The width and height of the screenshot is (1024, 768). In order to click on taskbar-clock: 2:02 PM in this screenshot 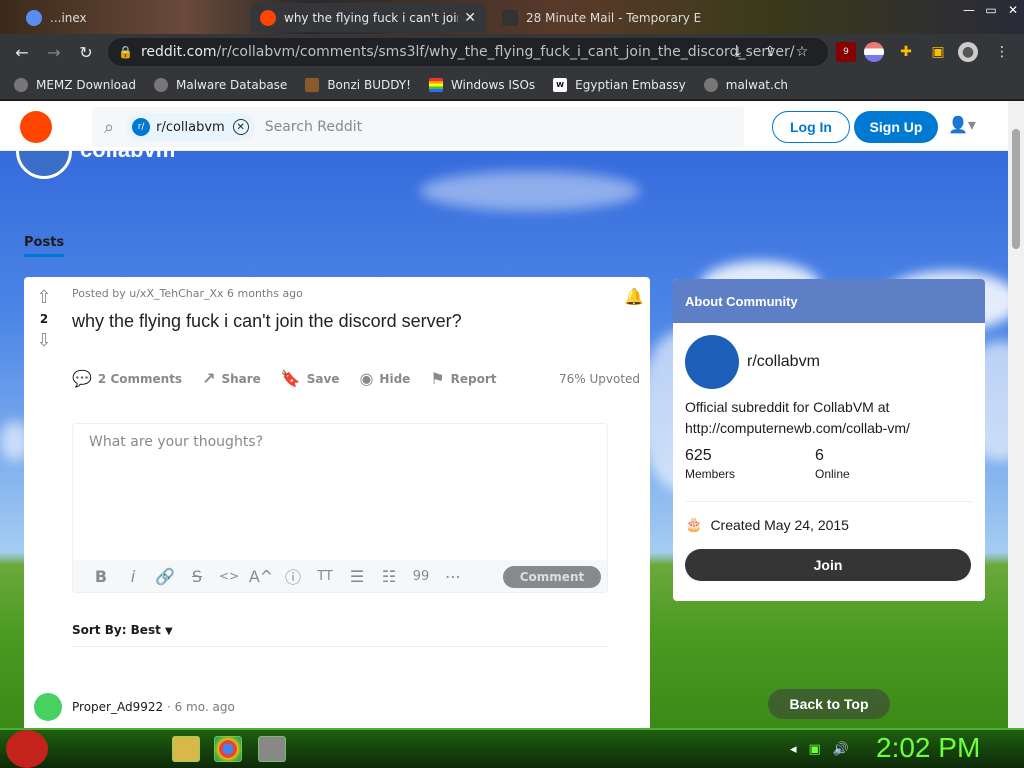, I will do `click(928, 748)`.